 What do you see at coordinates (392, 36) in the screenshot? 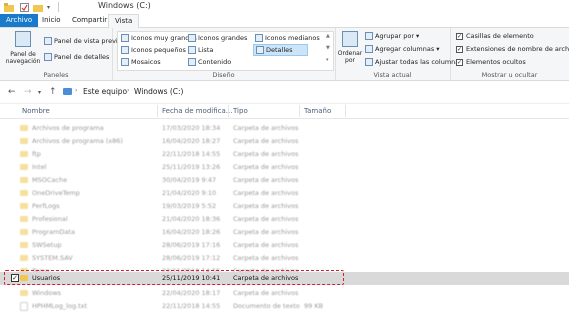
I see `group-by-button: Agrupar por ▾` at bounding box center [392, 36].